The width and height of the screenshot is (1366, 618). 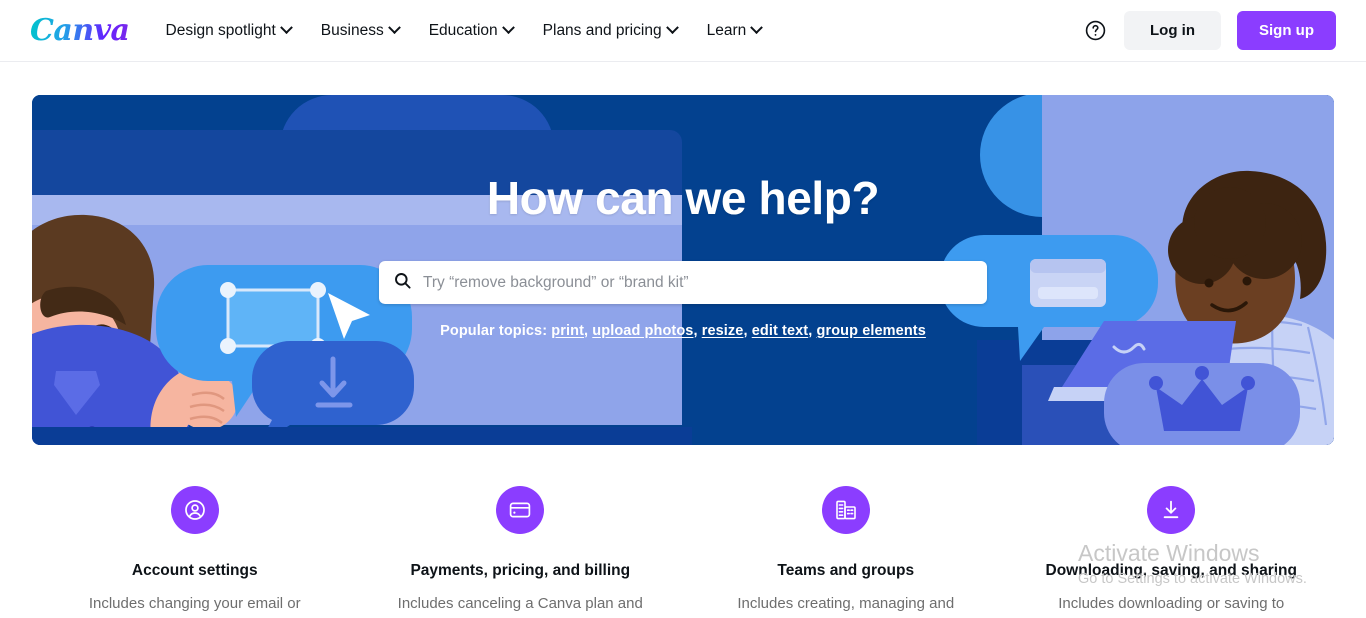 What do you see at coordinates (602, 30) in the screenshot?
I see `nav-label: Plans and pricing` at bounding box center [602, 30].